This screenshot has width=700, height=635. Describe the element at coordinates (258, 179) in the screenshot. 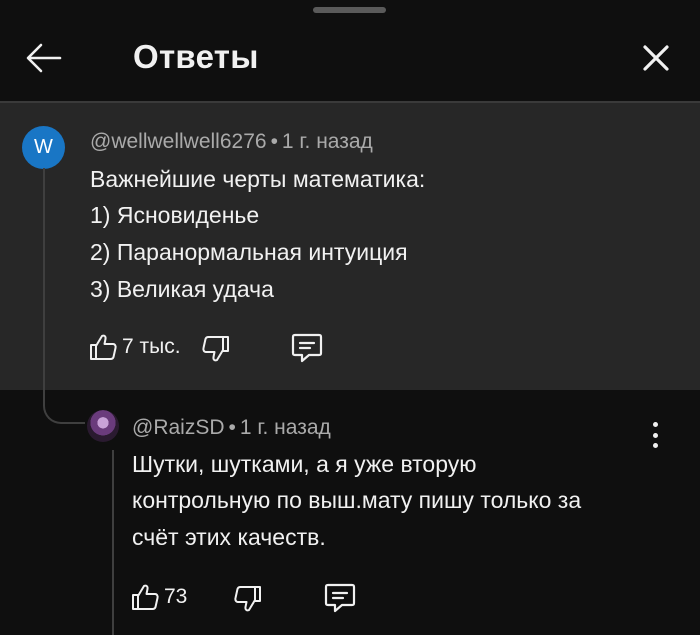

I see `comment-text-line: Важнейшие черты математика:` at that location.